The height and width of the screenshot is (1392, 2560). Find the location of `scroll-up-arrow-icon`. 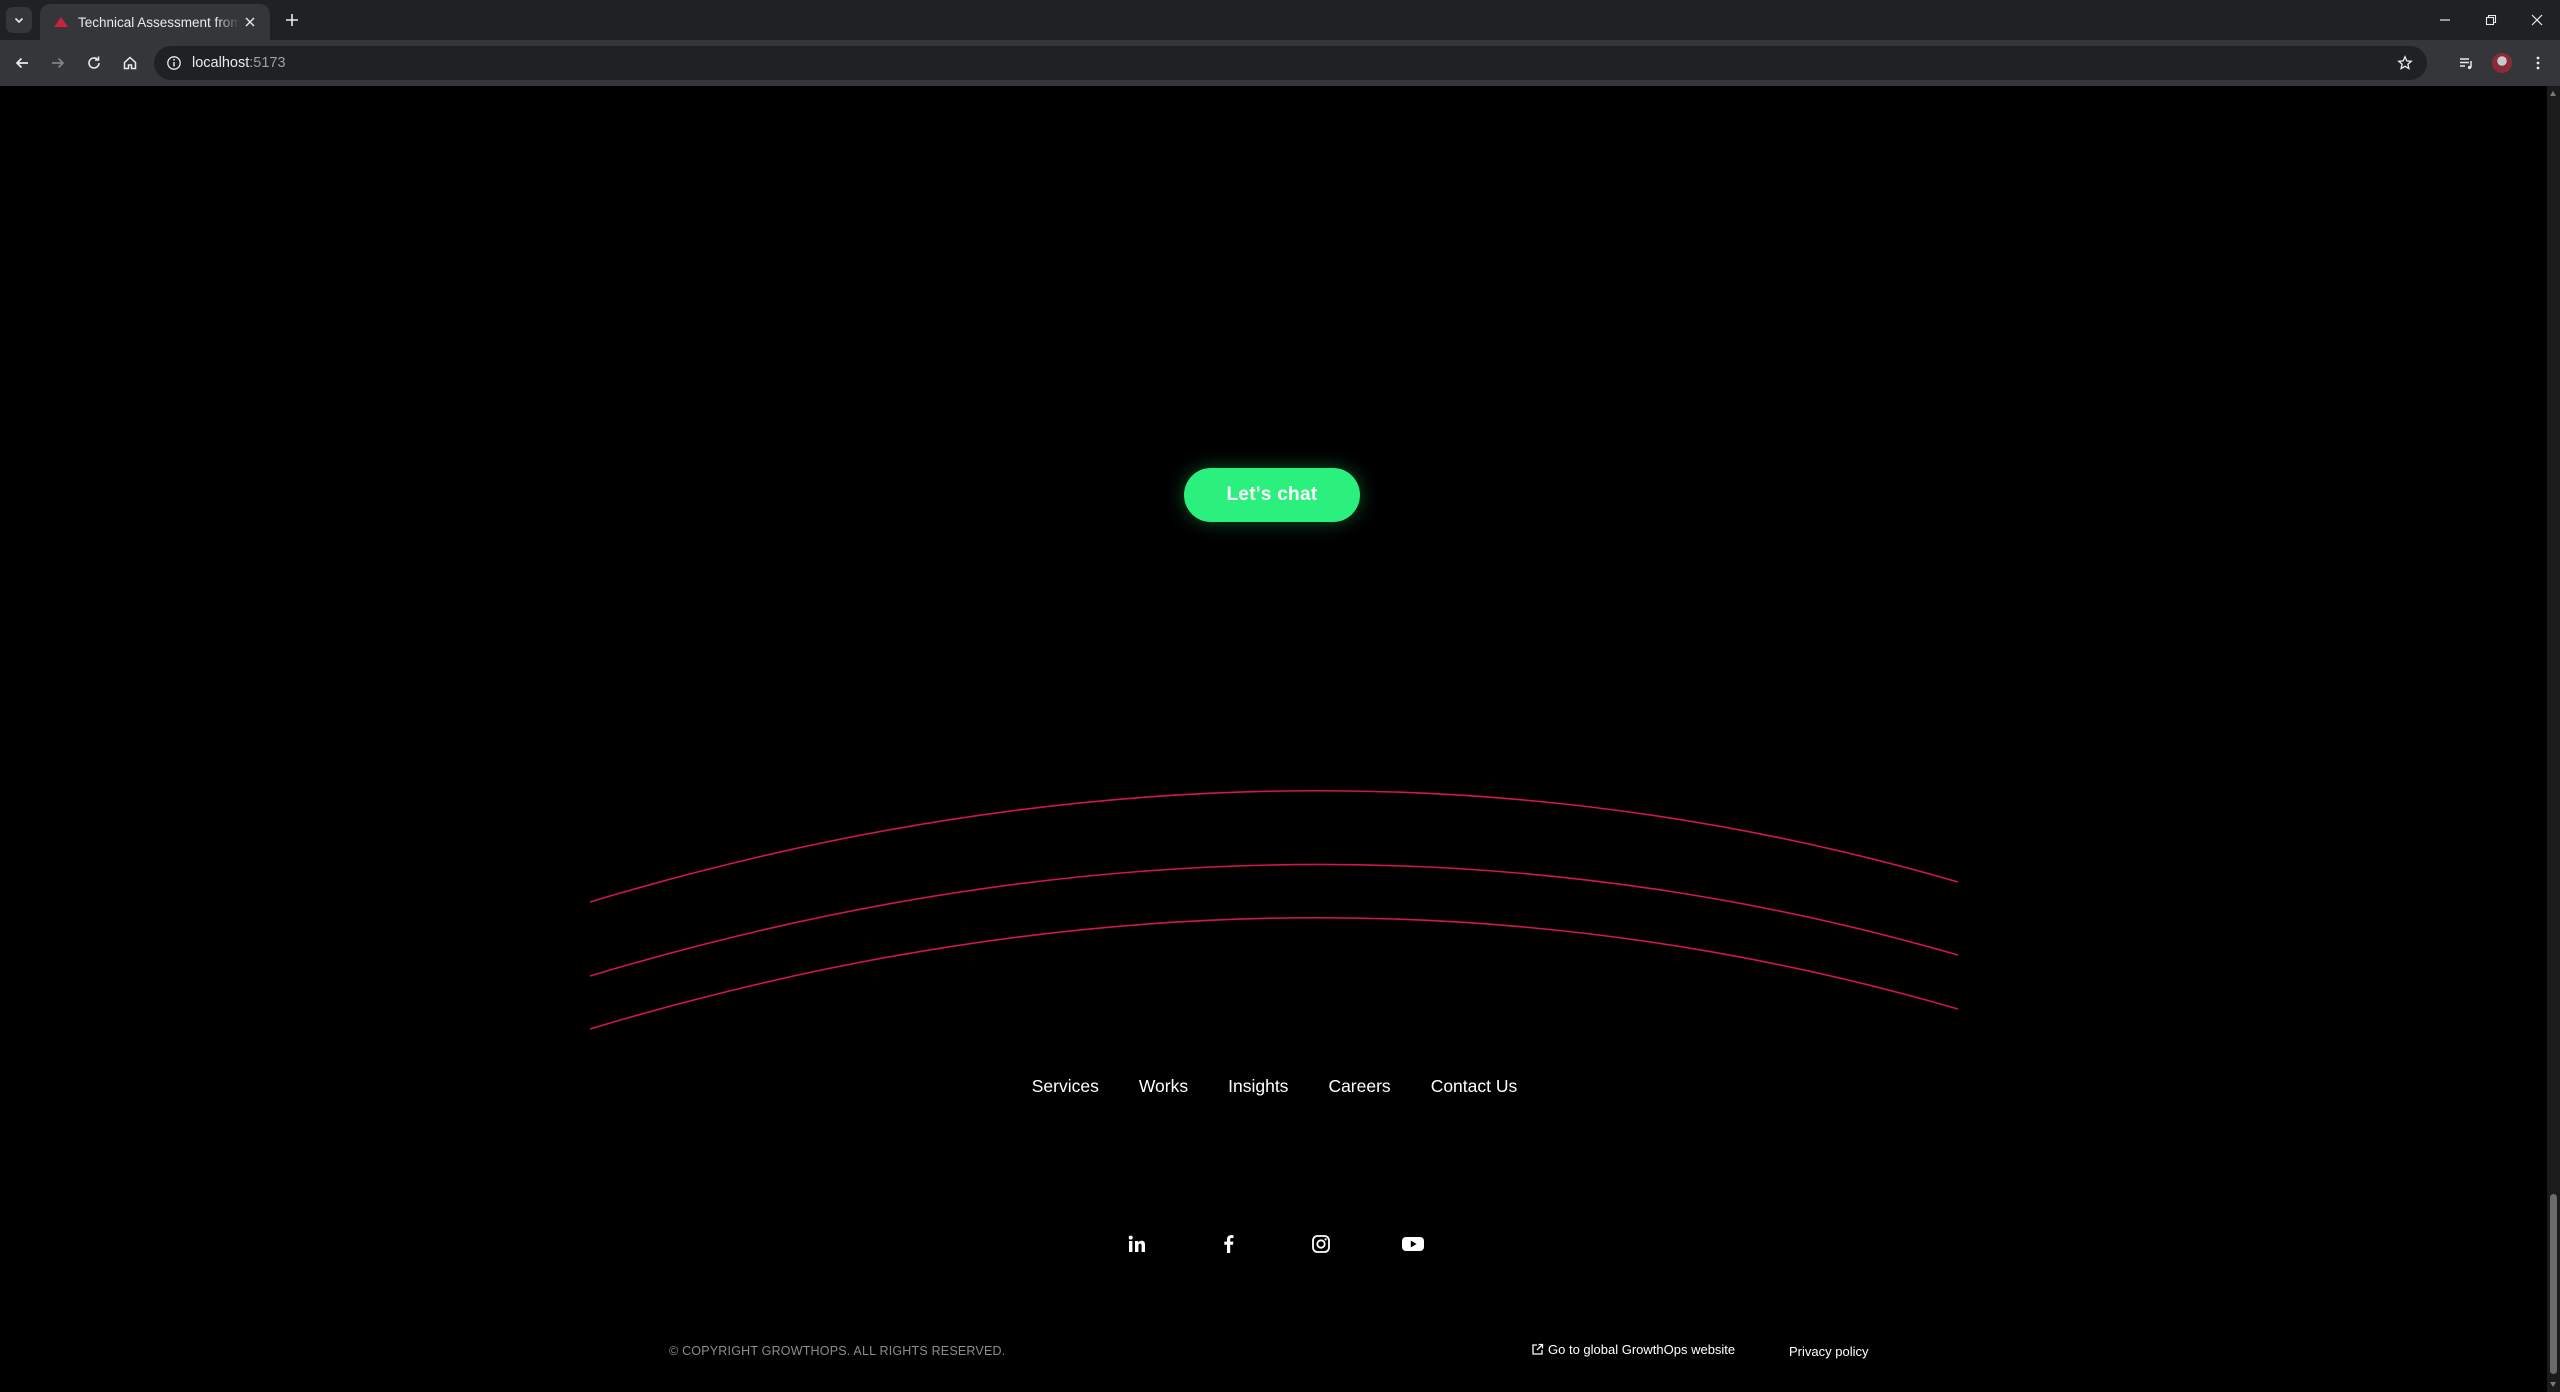

scroll-up-arrow-icon is located at coordinates (2553, 93).